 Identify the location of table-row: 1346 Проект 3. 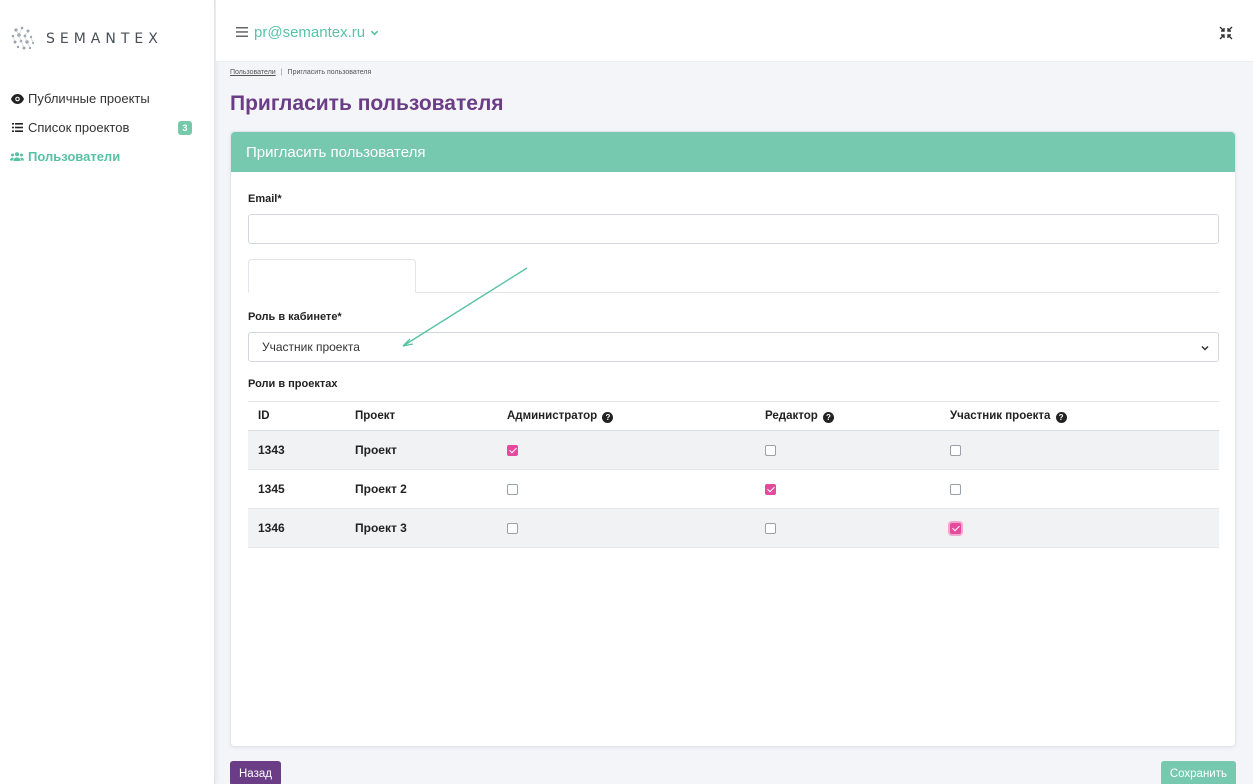
(733, 528).